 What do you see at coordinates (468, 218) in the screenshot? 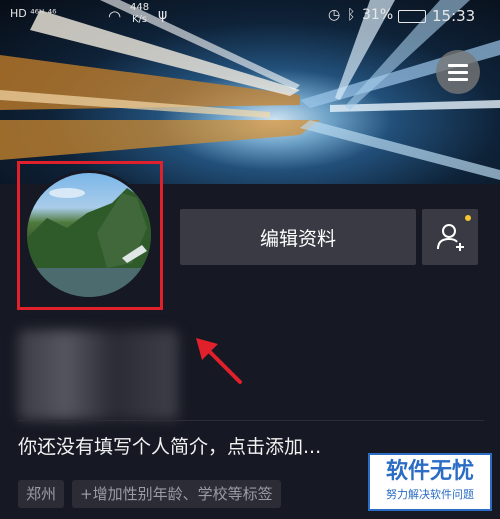
I see `notification-dot` at bounding box center [468, 218].